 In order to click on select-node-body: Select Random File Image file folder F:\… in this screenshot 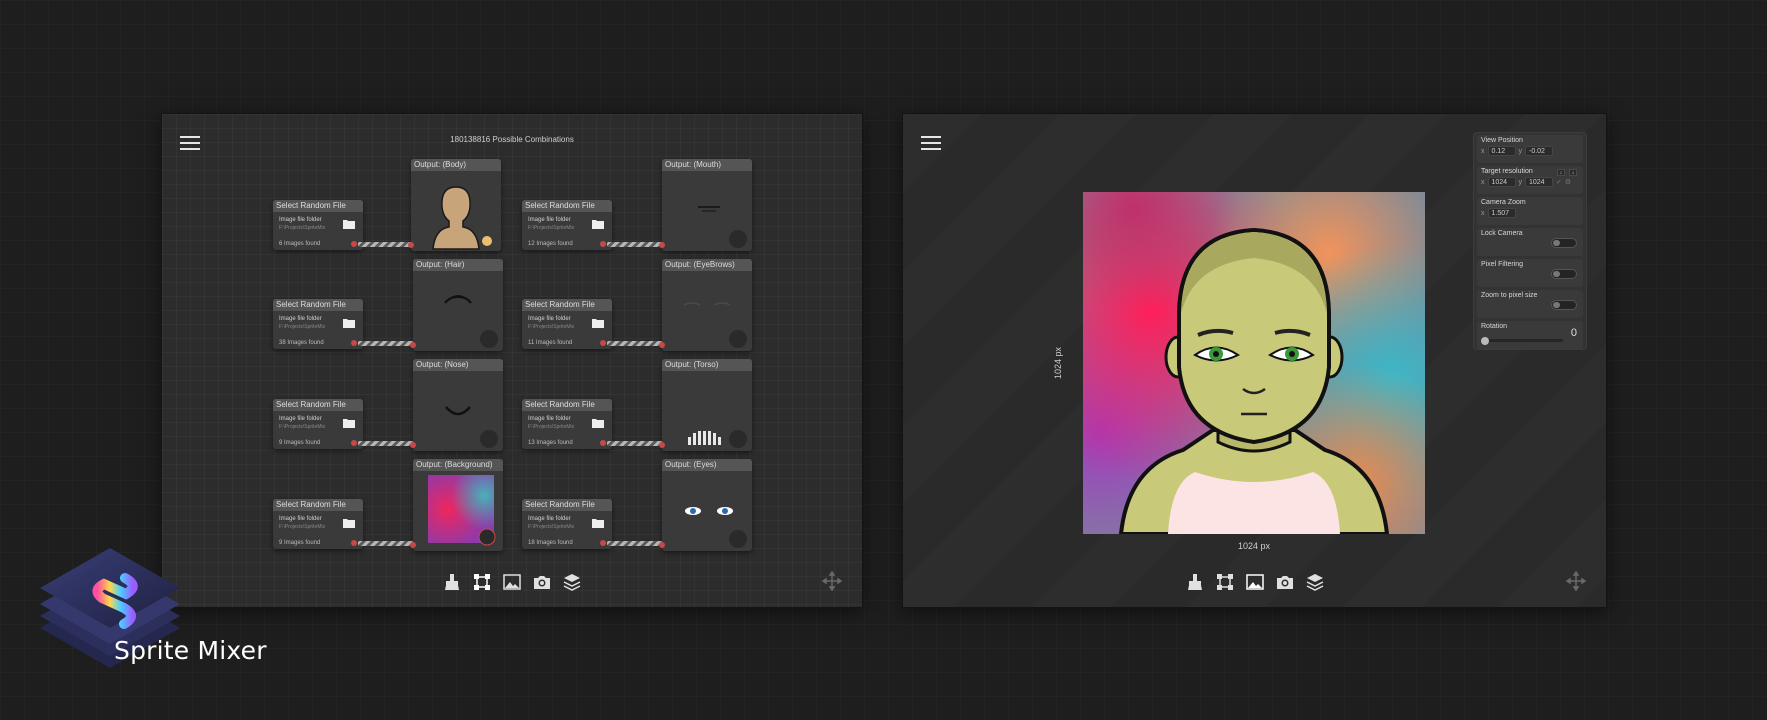, I will do `click(318, 225)`.